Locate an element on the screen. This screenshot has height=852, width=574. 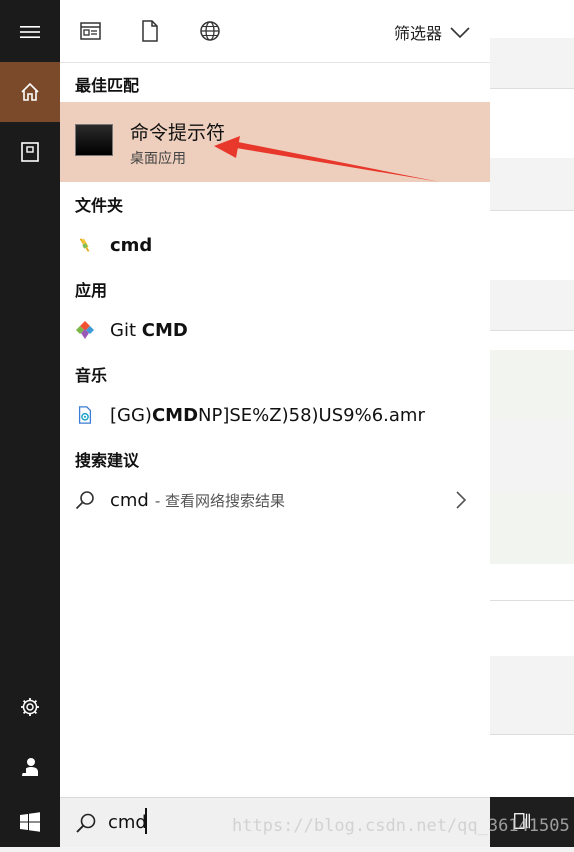
git-icon is located at coordinates (85, 330).